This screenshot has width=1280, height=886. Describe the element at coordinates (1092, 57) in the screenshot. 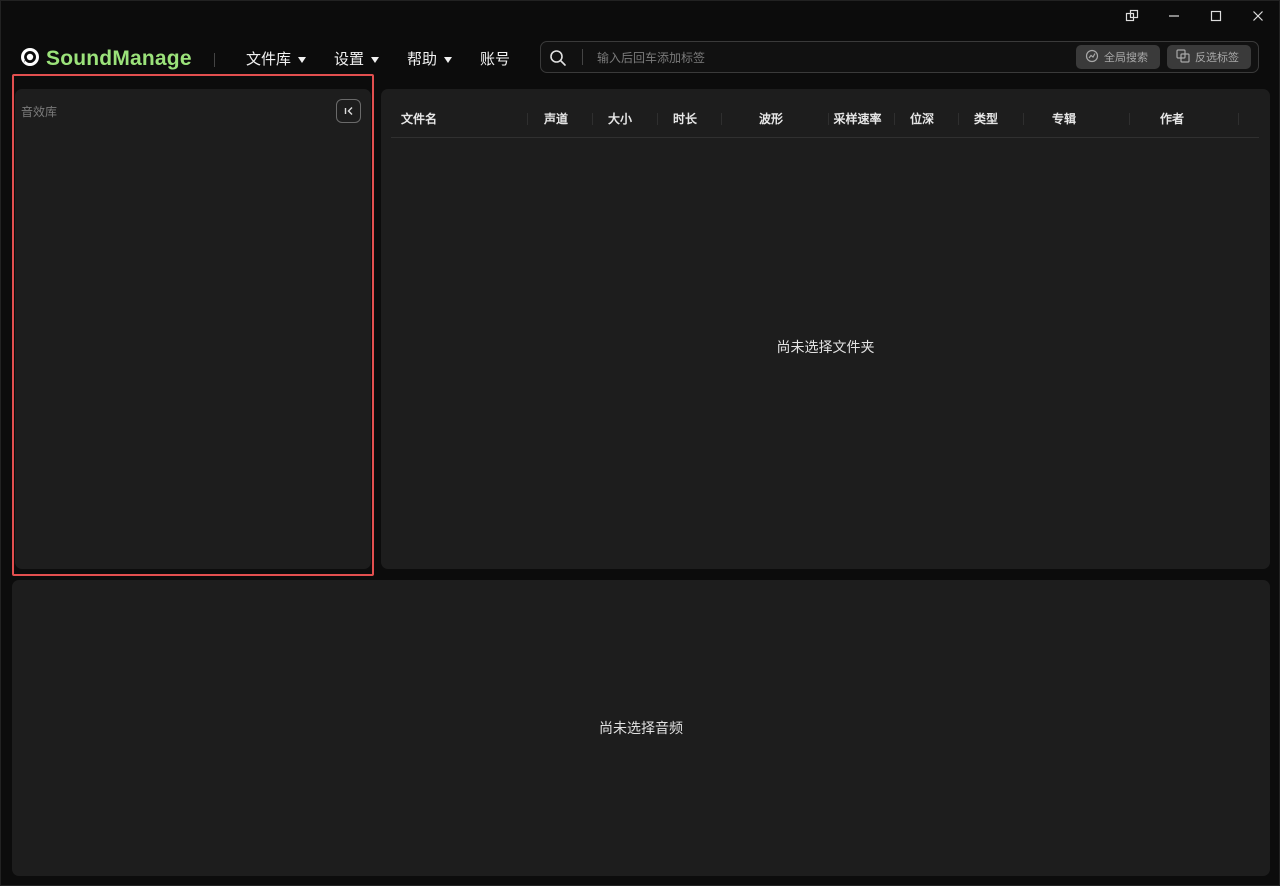

I see `global-search-icon` at that location.